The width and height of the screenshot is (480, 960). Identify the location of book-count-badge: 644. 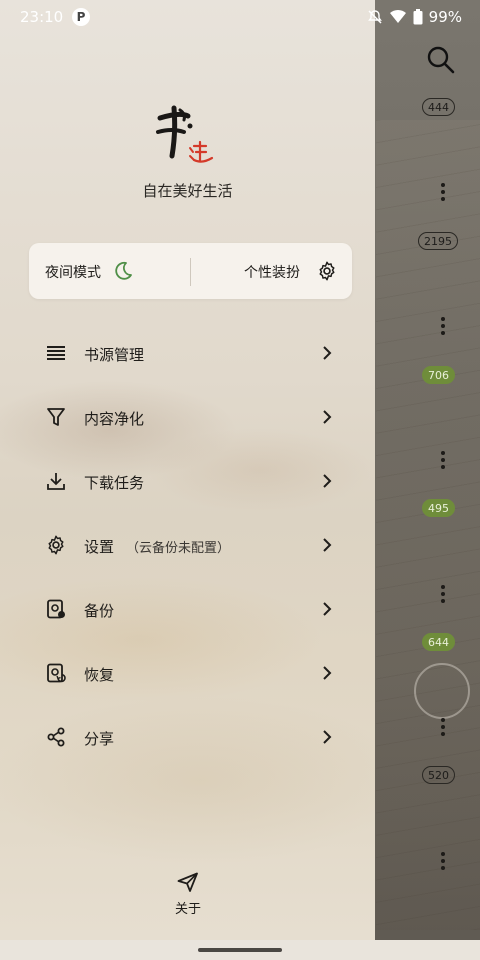
(438, 642).